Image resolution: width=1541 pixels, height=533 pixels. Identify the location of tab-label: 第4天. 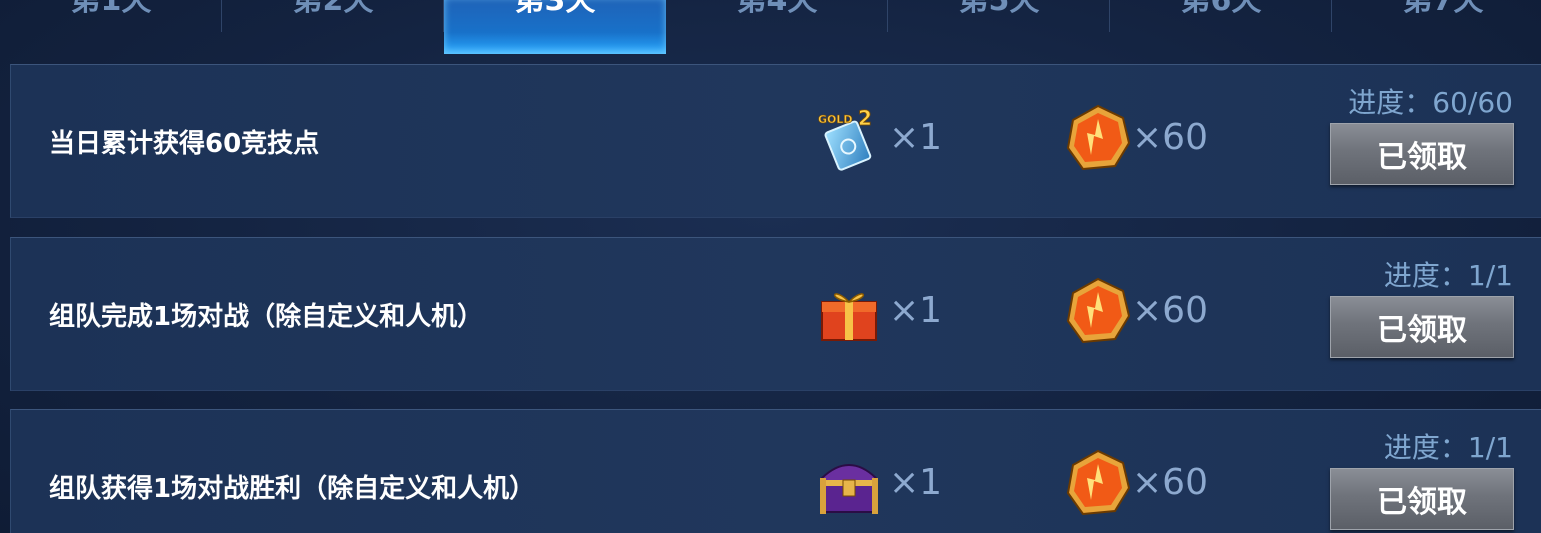
(777, 9).